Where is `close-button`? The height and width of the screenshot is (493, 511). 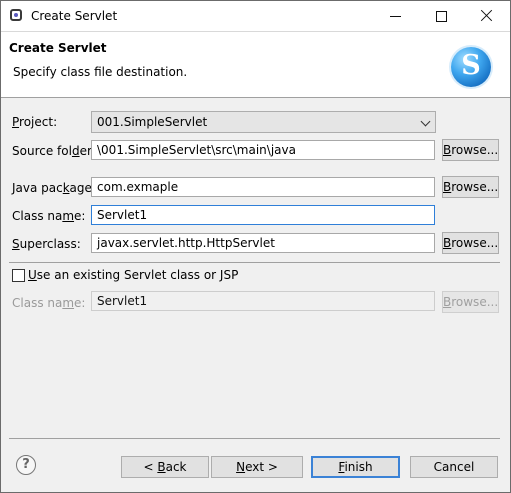
close-button is located at coordinates (487, 16).